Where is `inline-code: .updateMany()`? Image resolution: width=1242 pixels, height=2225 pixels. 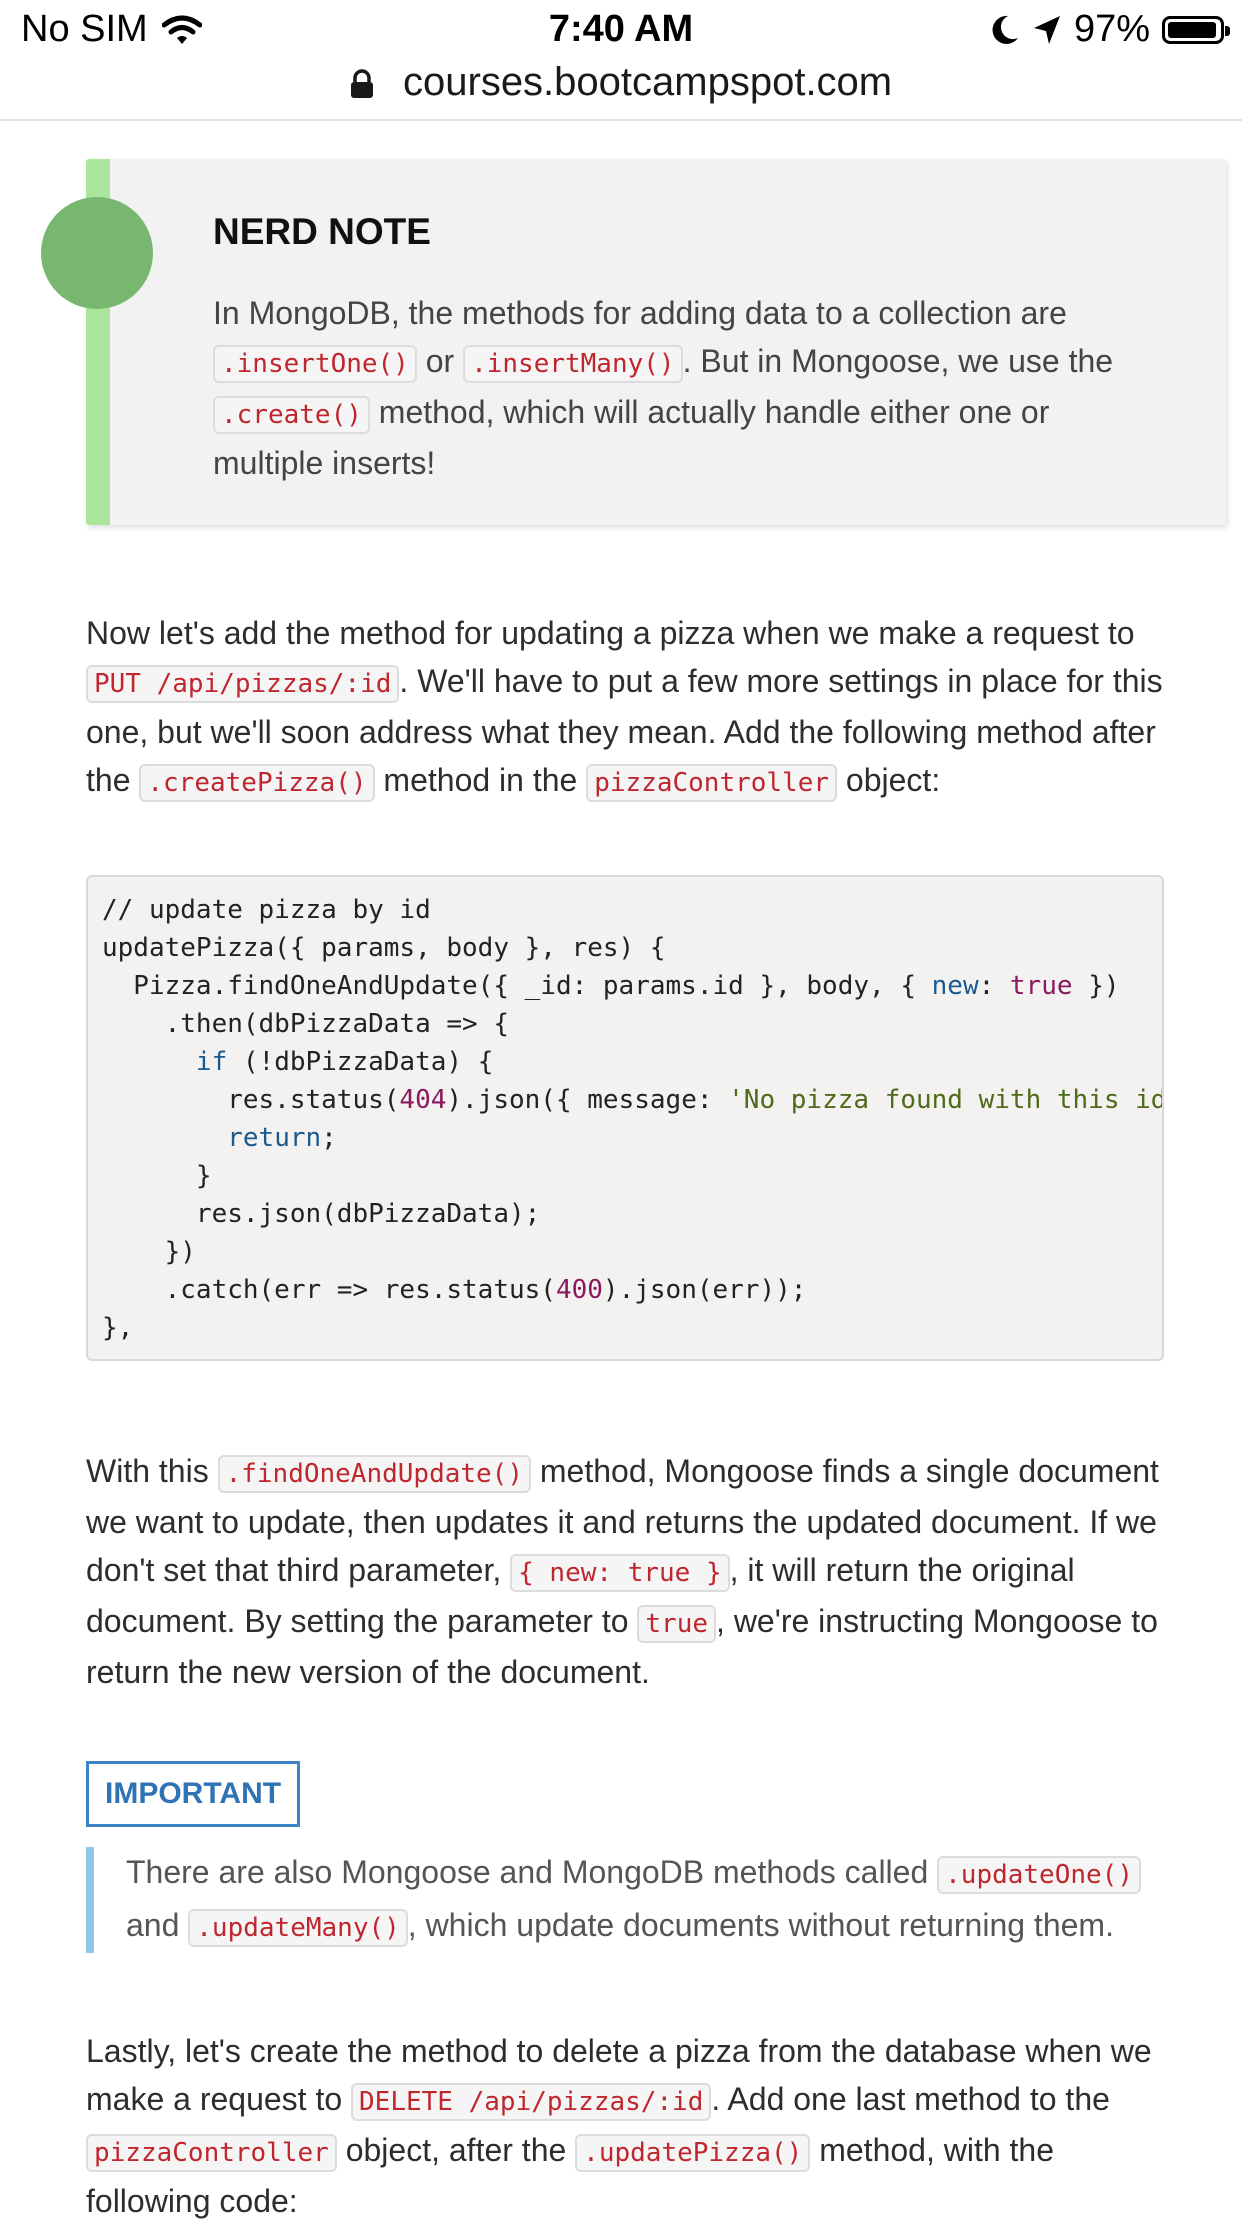
inline-code: .updateMany() is located at coordinates (298, 1928).